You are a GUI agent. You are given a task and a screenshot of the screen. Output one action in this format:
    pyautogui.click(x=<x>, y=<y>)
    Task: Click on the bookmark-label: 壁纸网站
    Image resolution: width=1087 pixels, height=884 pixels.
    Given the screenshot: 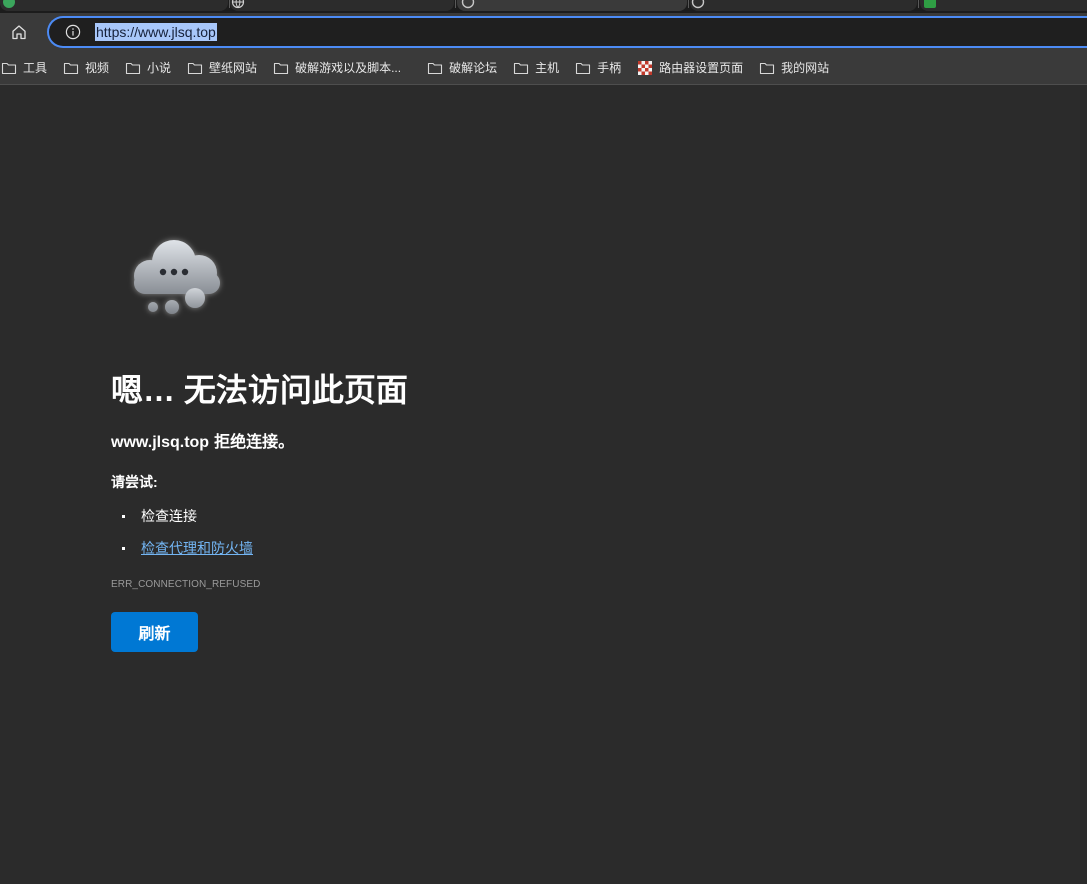 What is the action you would take?
    pyautogui.click(x=233, y=68)
    